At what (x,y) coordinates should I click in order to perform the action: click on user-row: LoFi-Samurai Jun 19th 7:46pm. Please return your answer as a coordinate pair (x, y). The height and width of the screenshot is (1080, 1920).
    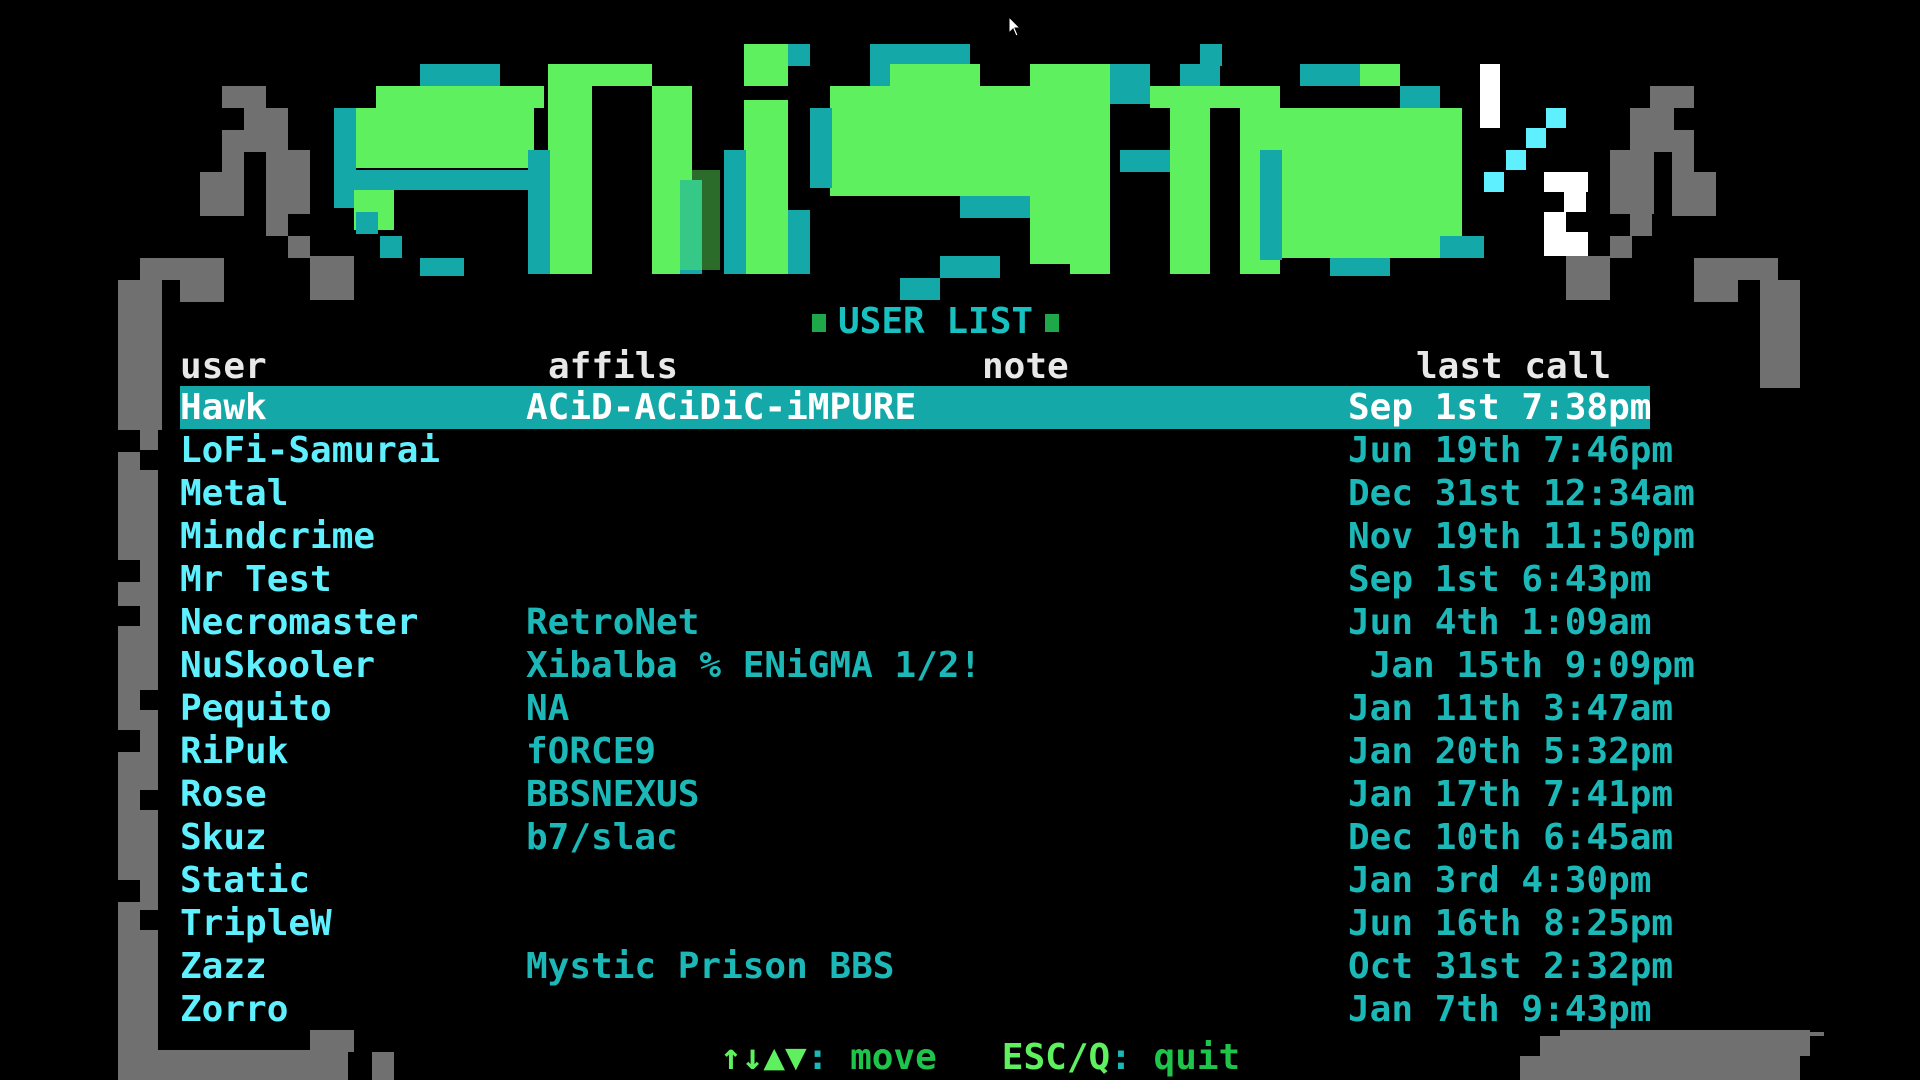
    Looking at the image, I should click on (926, 450).